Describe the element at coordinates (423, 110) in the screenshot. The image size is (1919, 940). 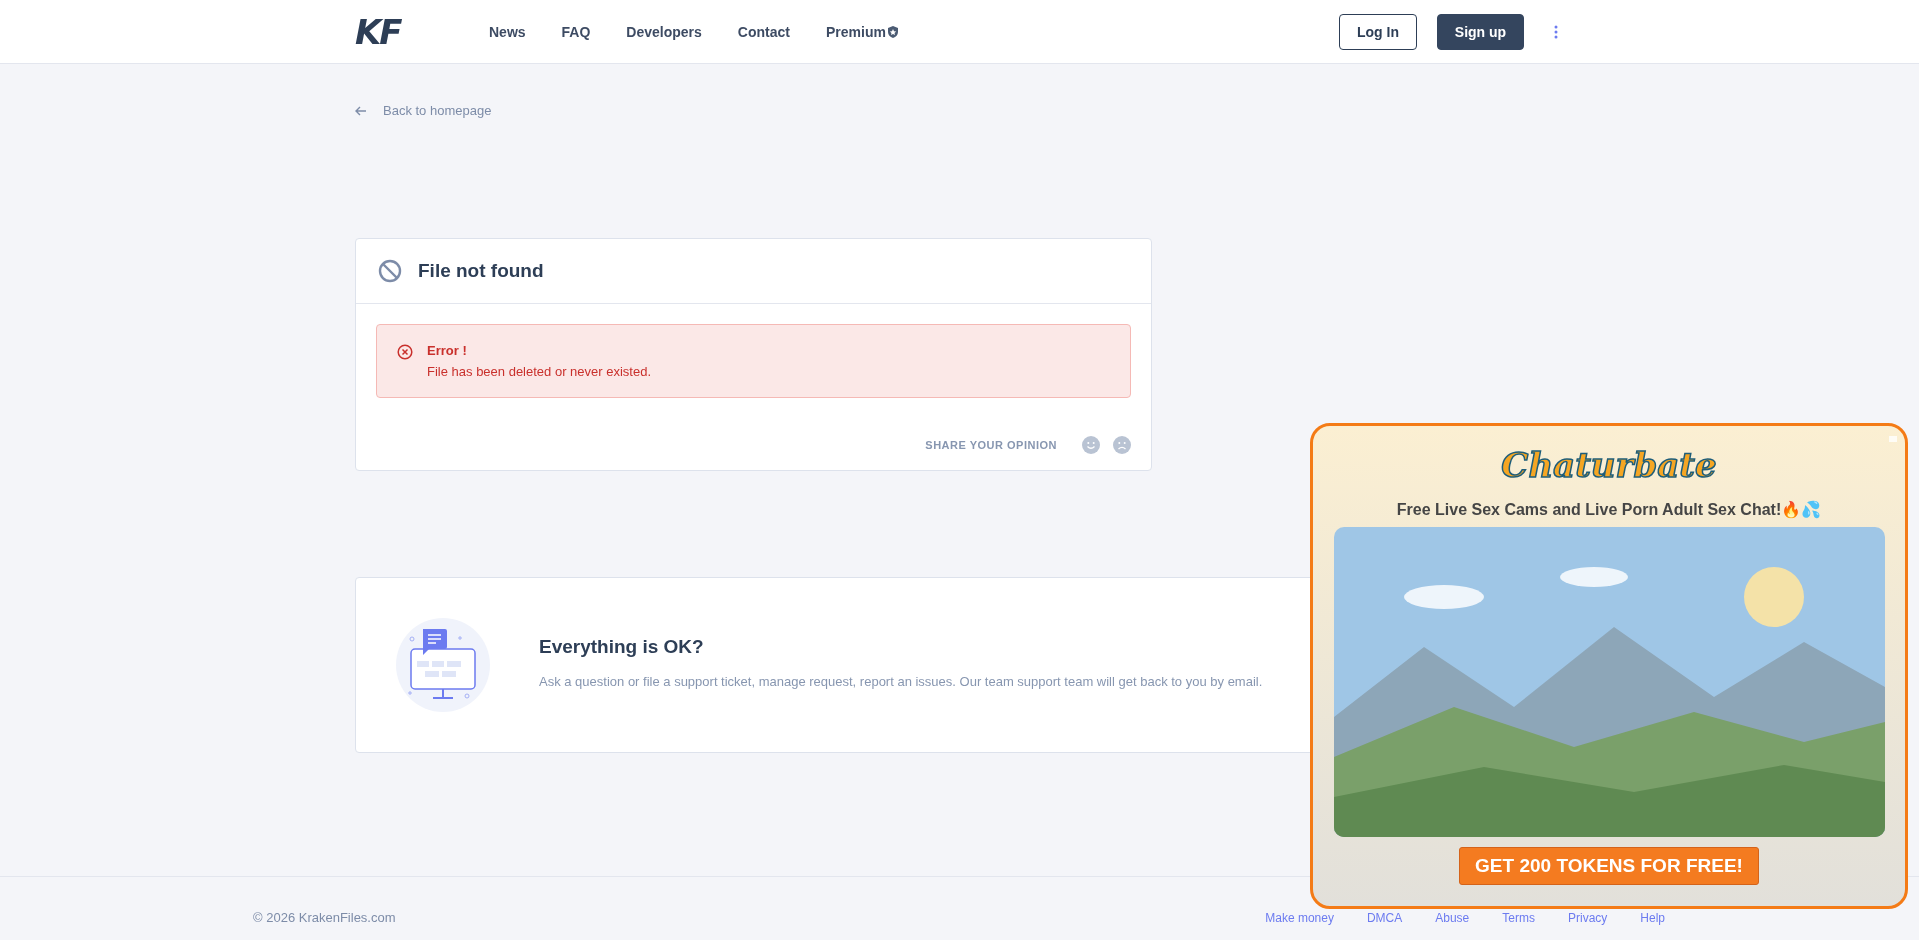
I see `back-link: Back to homepage` at that location.